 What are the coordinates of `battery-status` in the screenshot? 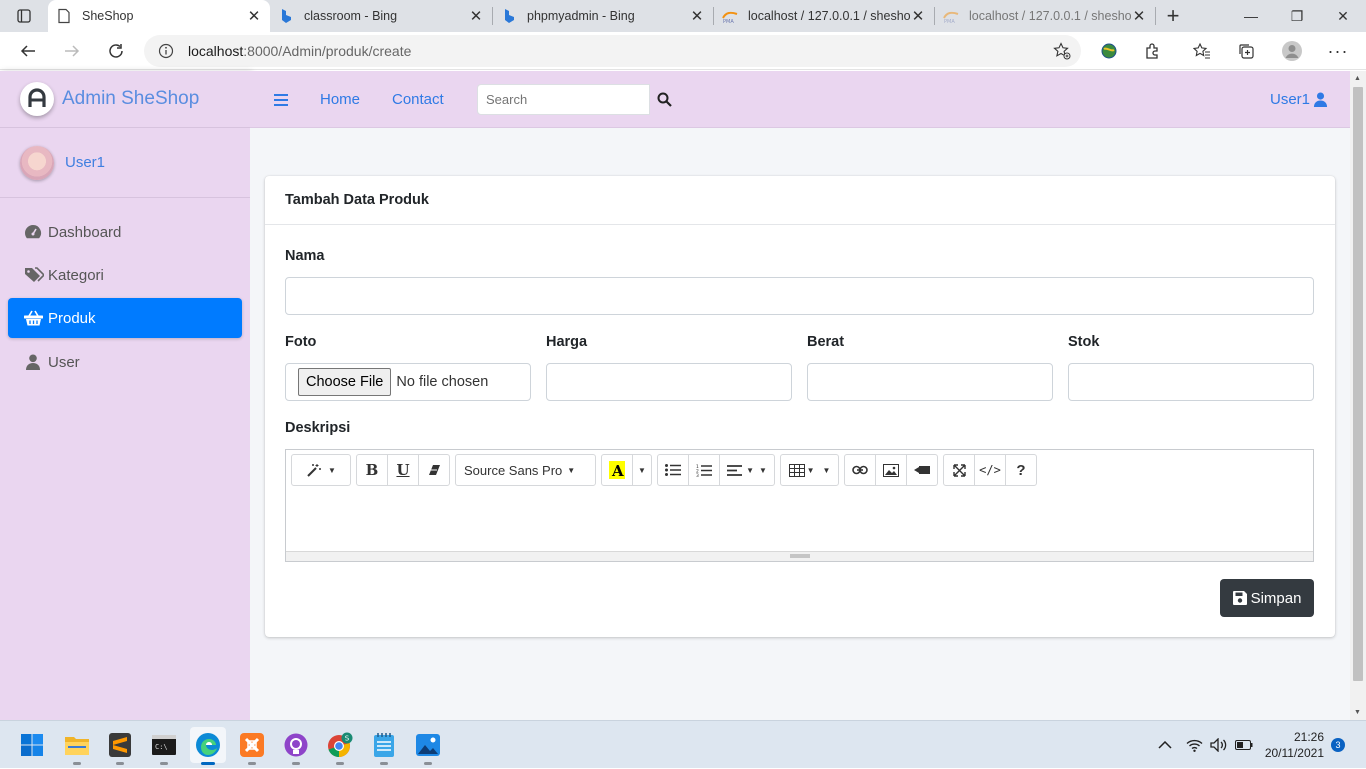 It's located at (1244, 745).